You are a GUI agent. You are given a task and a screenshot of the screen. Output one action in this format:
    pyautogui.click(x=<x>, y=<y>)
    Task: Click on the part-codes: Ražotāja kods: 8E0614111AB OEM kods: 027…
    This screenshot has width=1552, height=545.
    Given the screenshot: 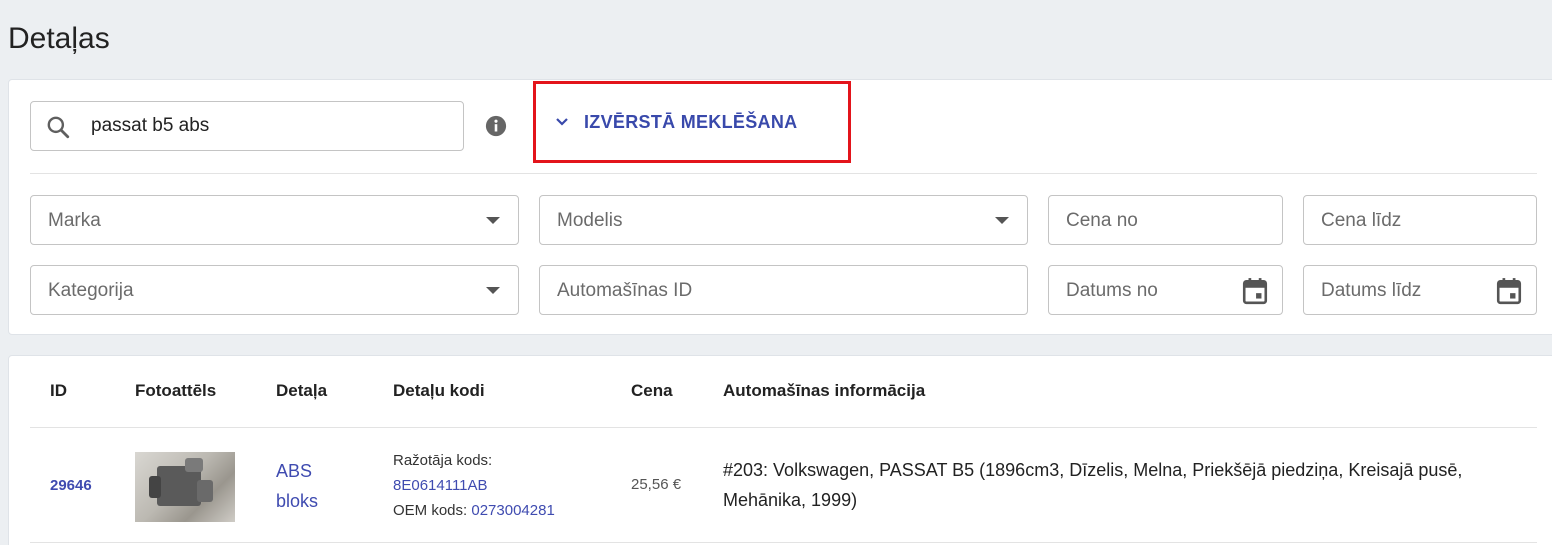 What is the action you would take?
    pyautogui.click(x=474, y=485)
    